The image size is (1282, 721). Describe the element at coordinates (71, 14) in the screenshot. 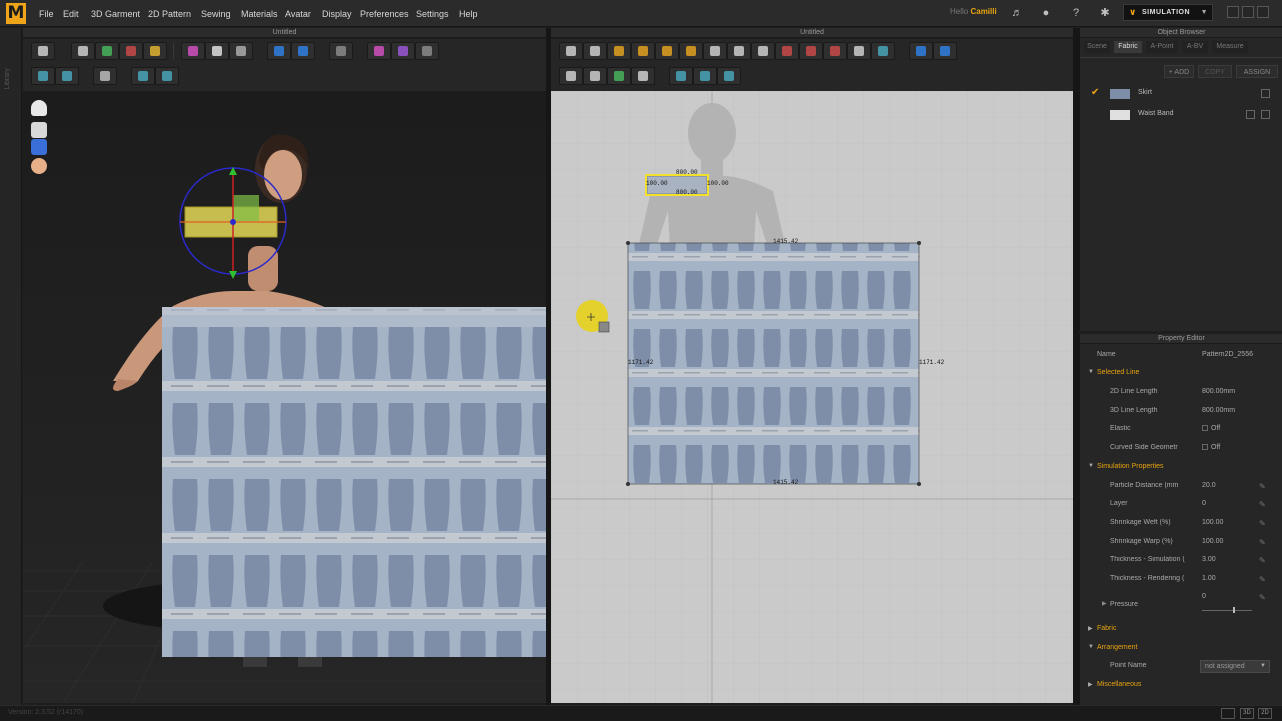

I see `menu-edit: Edit` at that location.